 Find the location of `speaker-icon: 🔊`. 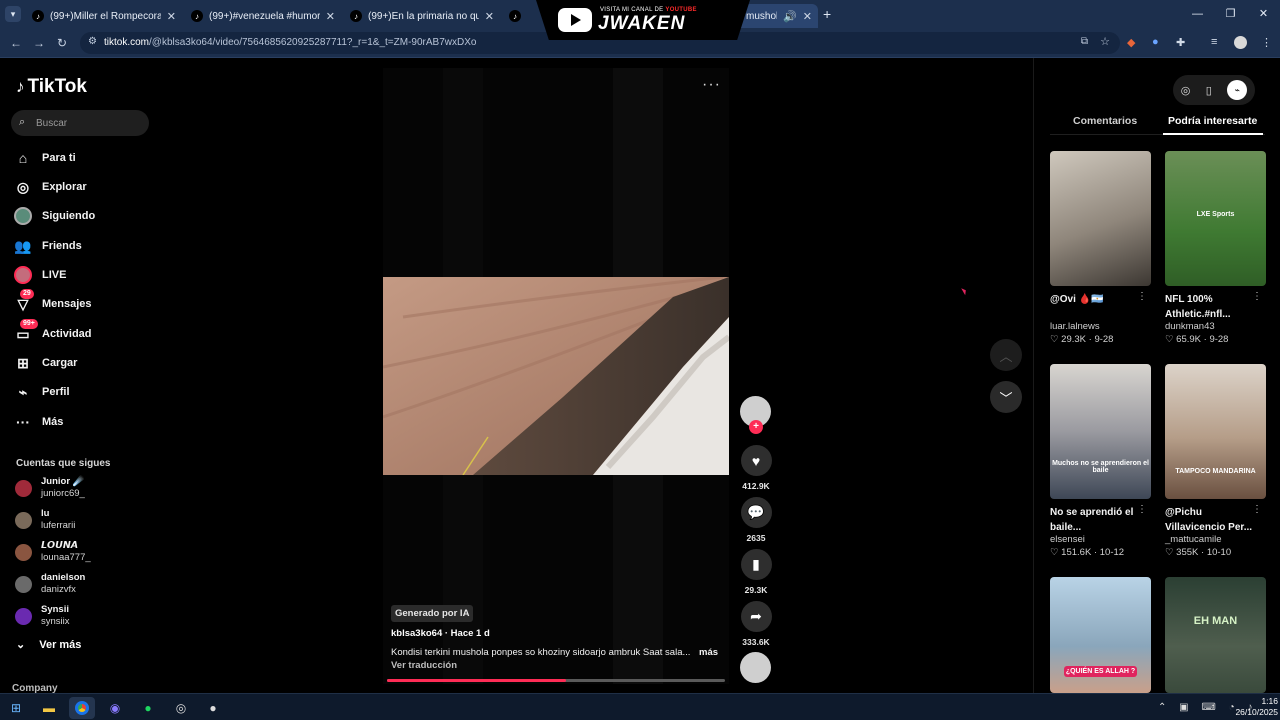

speaker-icon: 🔊 is located at coordinates (790, 16).